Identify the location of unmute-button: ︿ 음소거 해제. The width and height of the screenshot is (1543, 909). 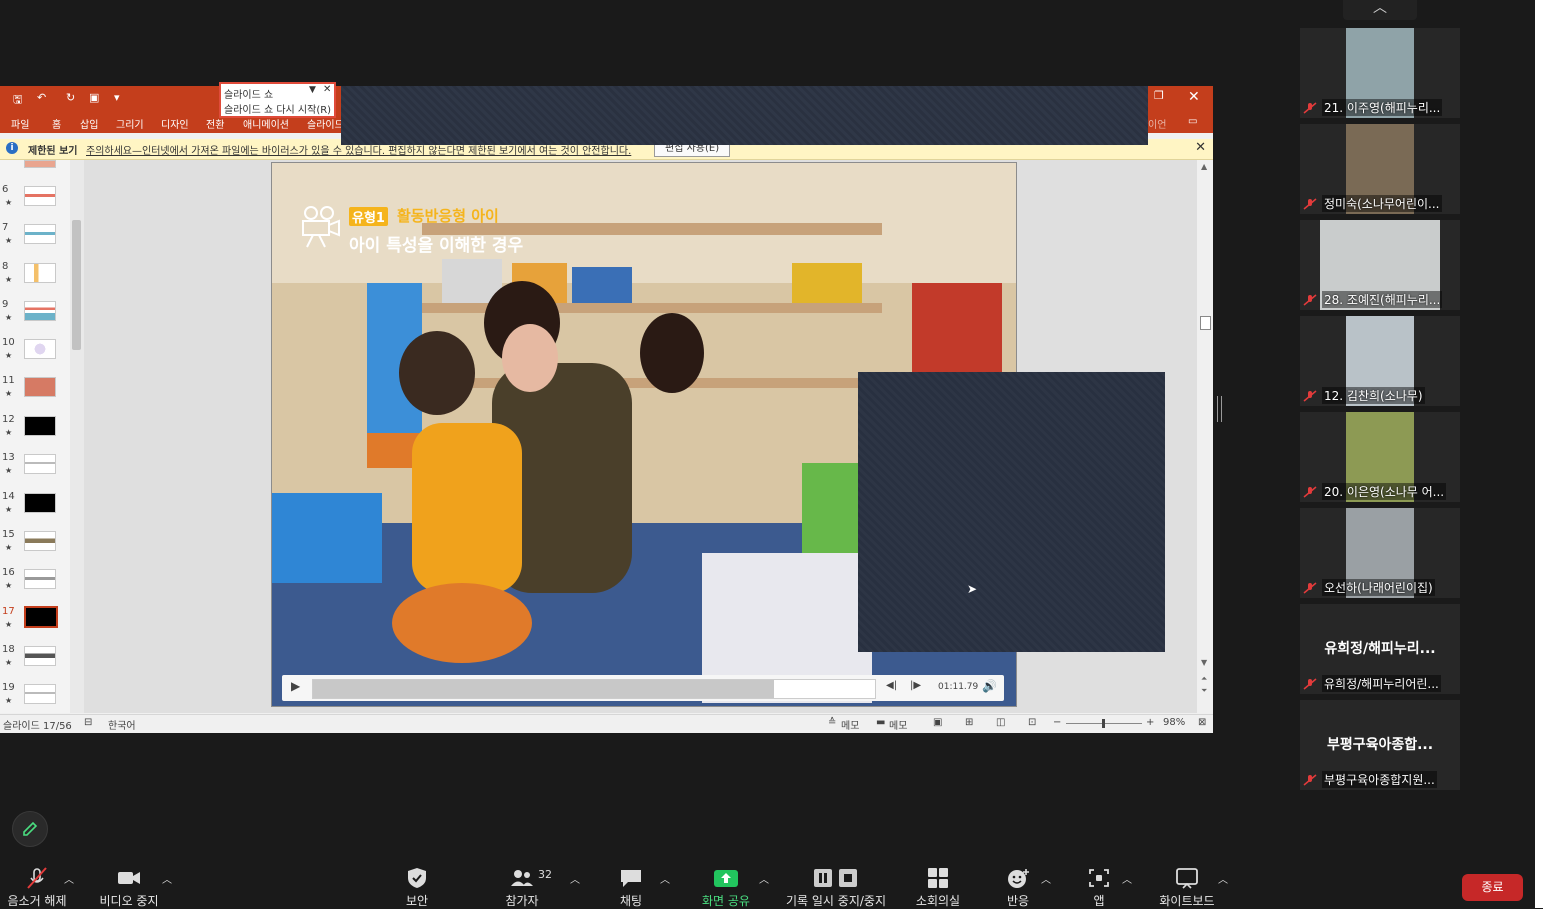
(37, 881).